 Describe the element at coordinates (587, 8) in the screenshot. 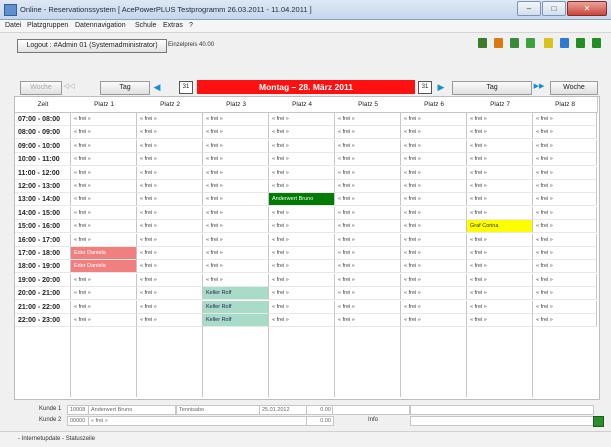

I see `close-button: ✕` at that location.